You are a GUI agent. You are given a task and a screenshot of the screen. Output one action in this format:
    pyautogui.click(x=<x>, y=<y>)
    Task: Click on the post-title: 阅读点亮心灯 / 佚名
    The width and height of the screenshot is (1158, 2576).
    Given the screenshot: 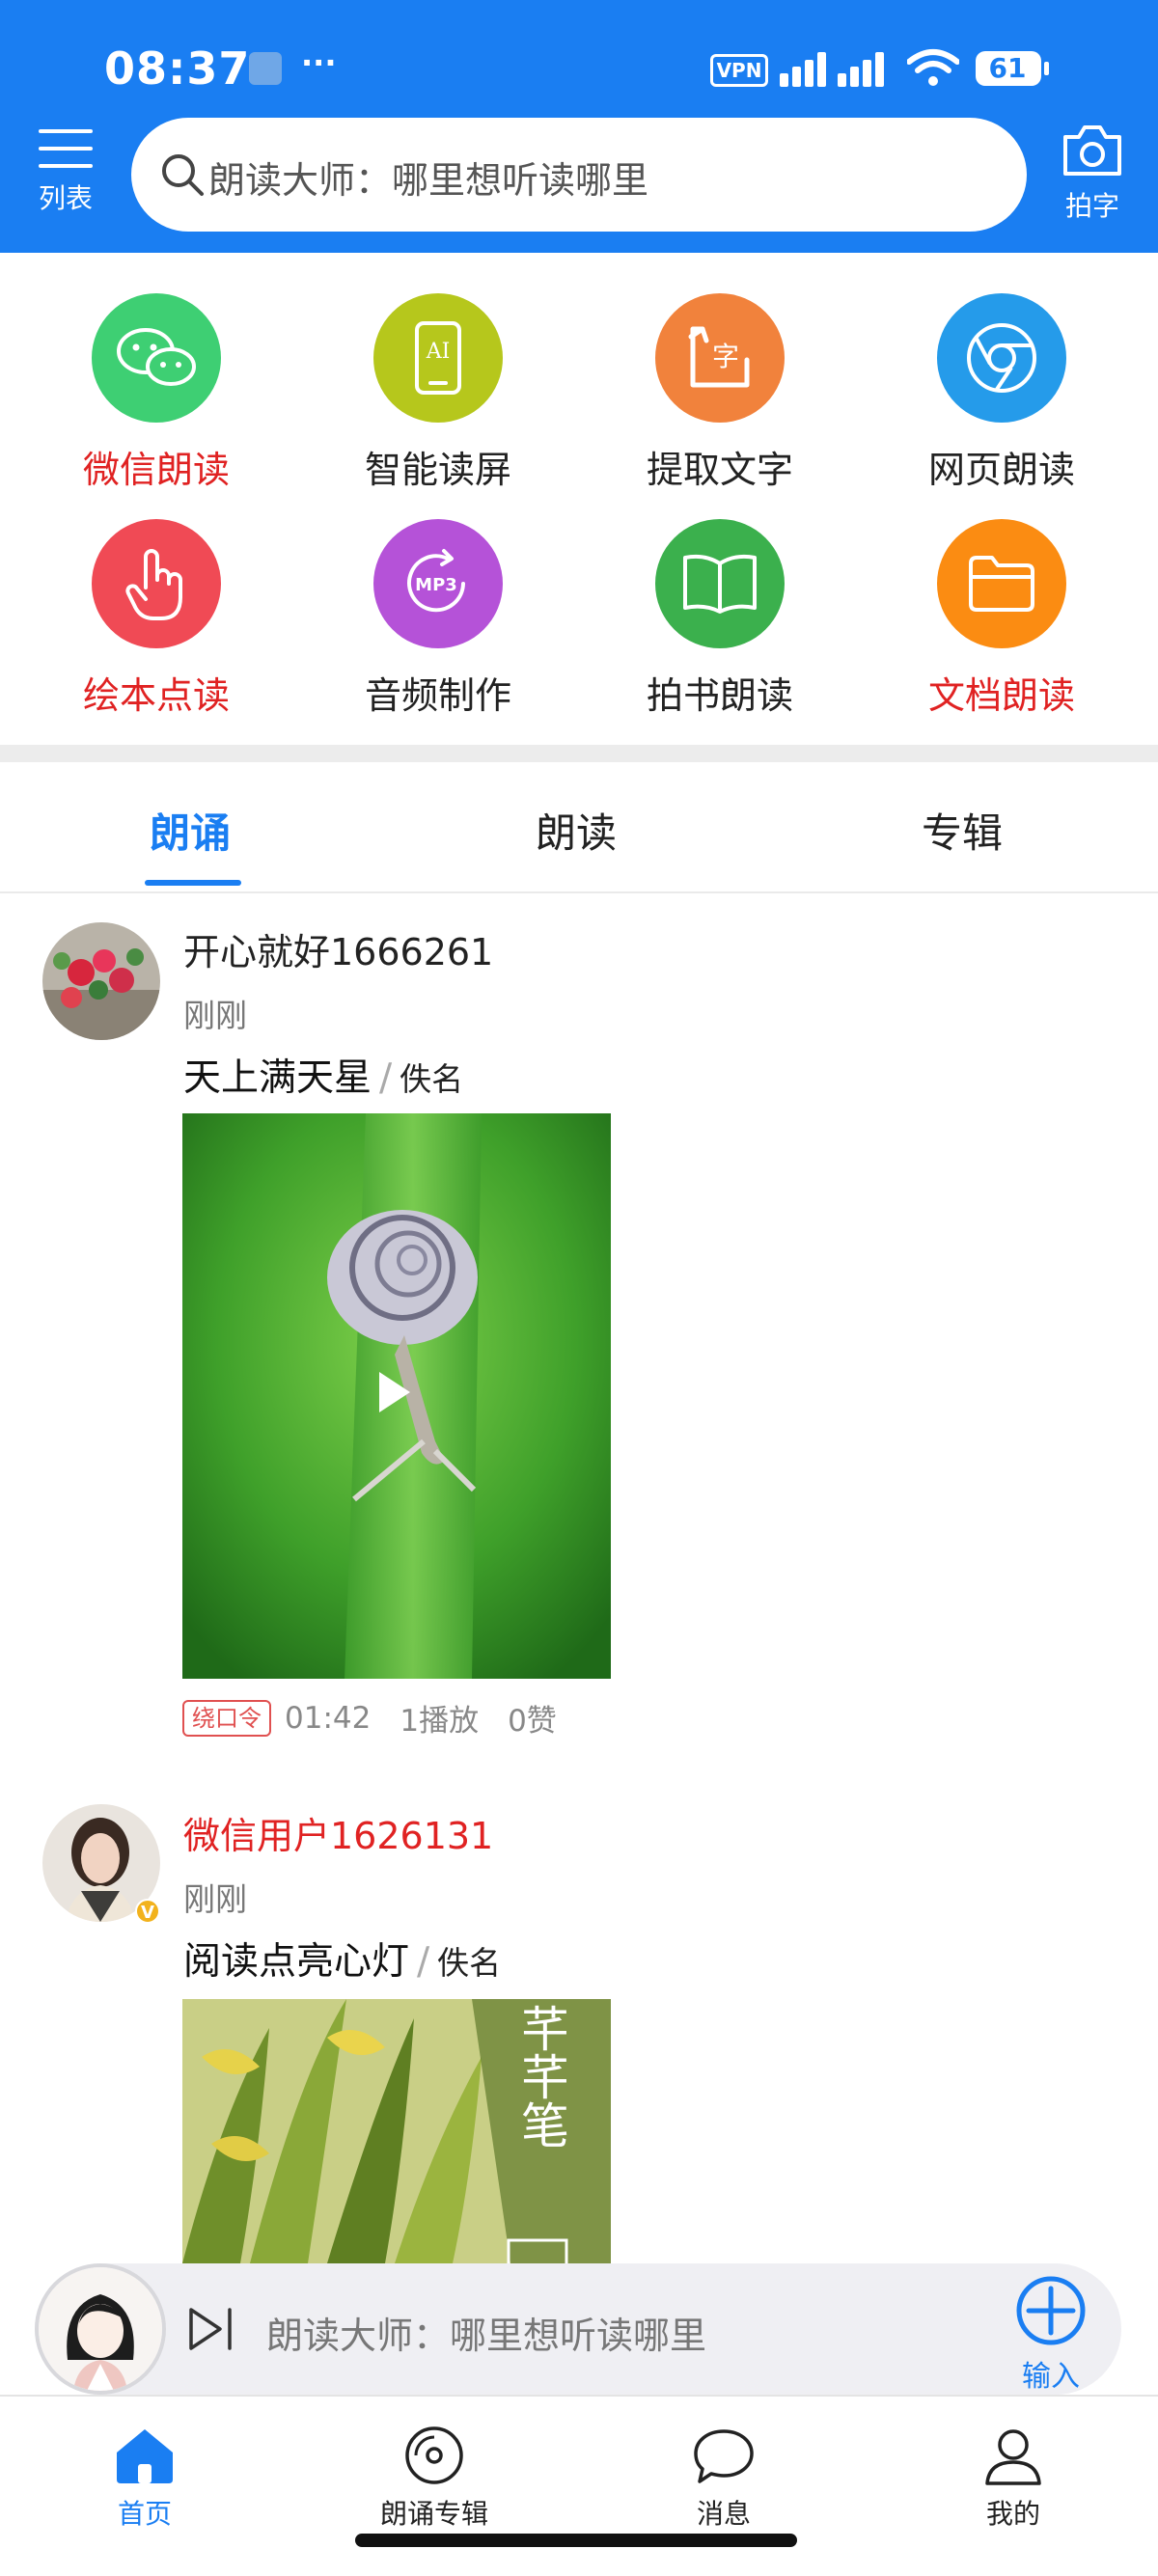 What is the action you would take?
    pyautogui.click(x=342, y=1959)
    